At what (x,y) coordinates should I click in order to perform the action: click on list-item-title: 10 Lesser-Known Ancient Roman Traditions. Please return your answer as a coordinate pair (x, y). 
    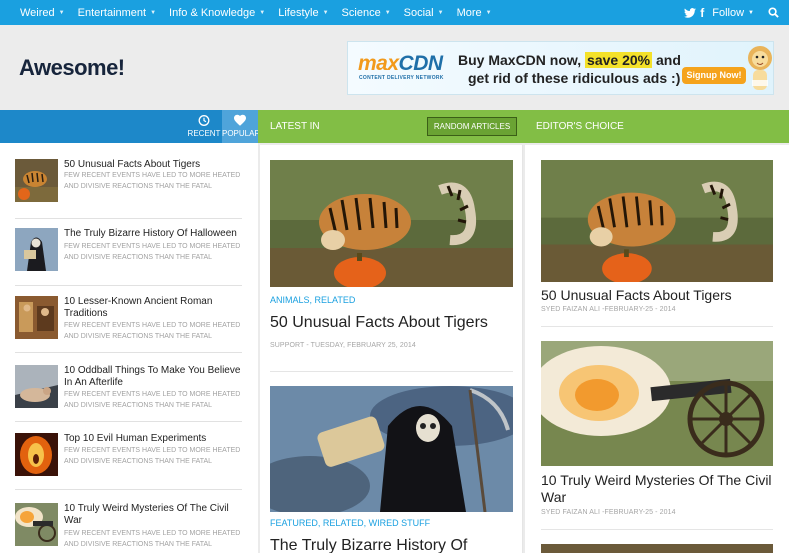
    Looking at the image, I should click on (154, 308).